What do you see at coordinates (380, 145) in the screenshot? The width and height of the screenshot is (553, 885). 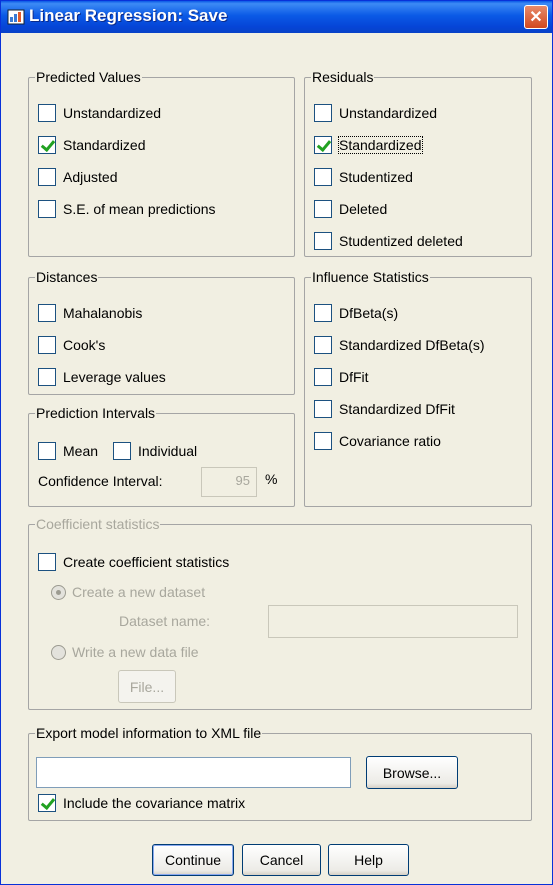 I see `res-standardized-label: Standardized` at bounding box center [380, 145].